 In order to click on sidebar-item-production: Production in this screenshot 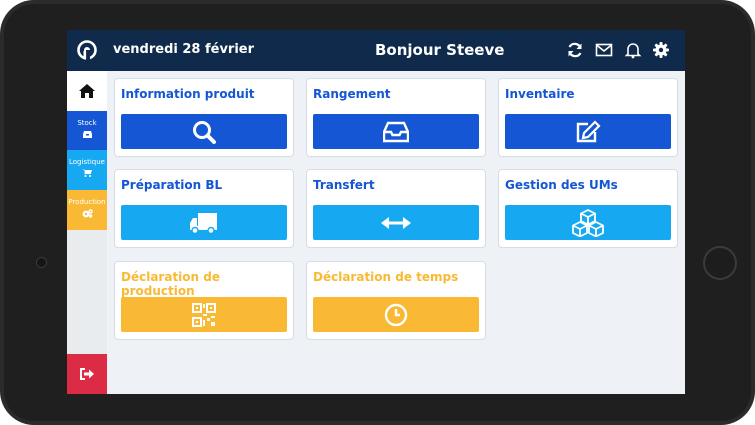, I will do `click(87, 210)`.